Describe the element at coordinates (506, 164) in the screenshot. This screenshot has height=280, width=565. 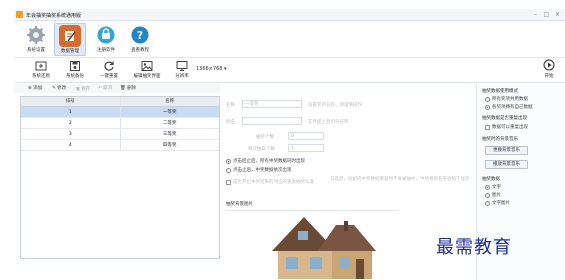
I see `play-music-button: 播放背景音乐` at that location.